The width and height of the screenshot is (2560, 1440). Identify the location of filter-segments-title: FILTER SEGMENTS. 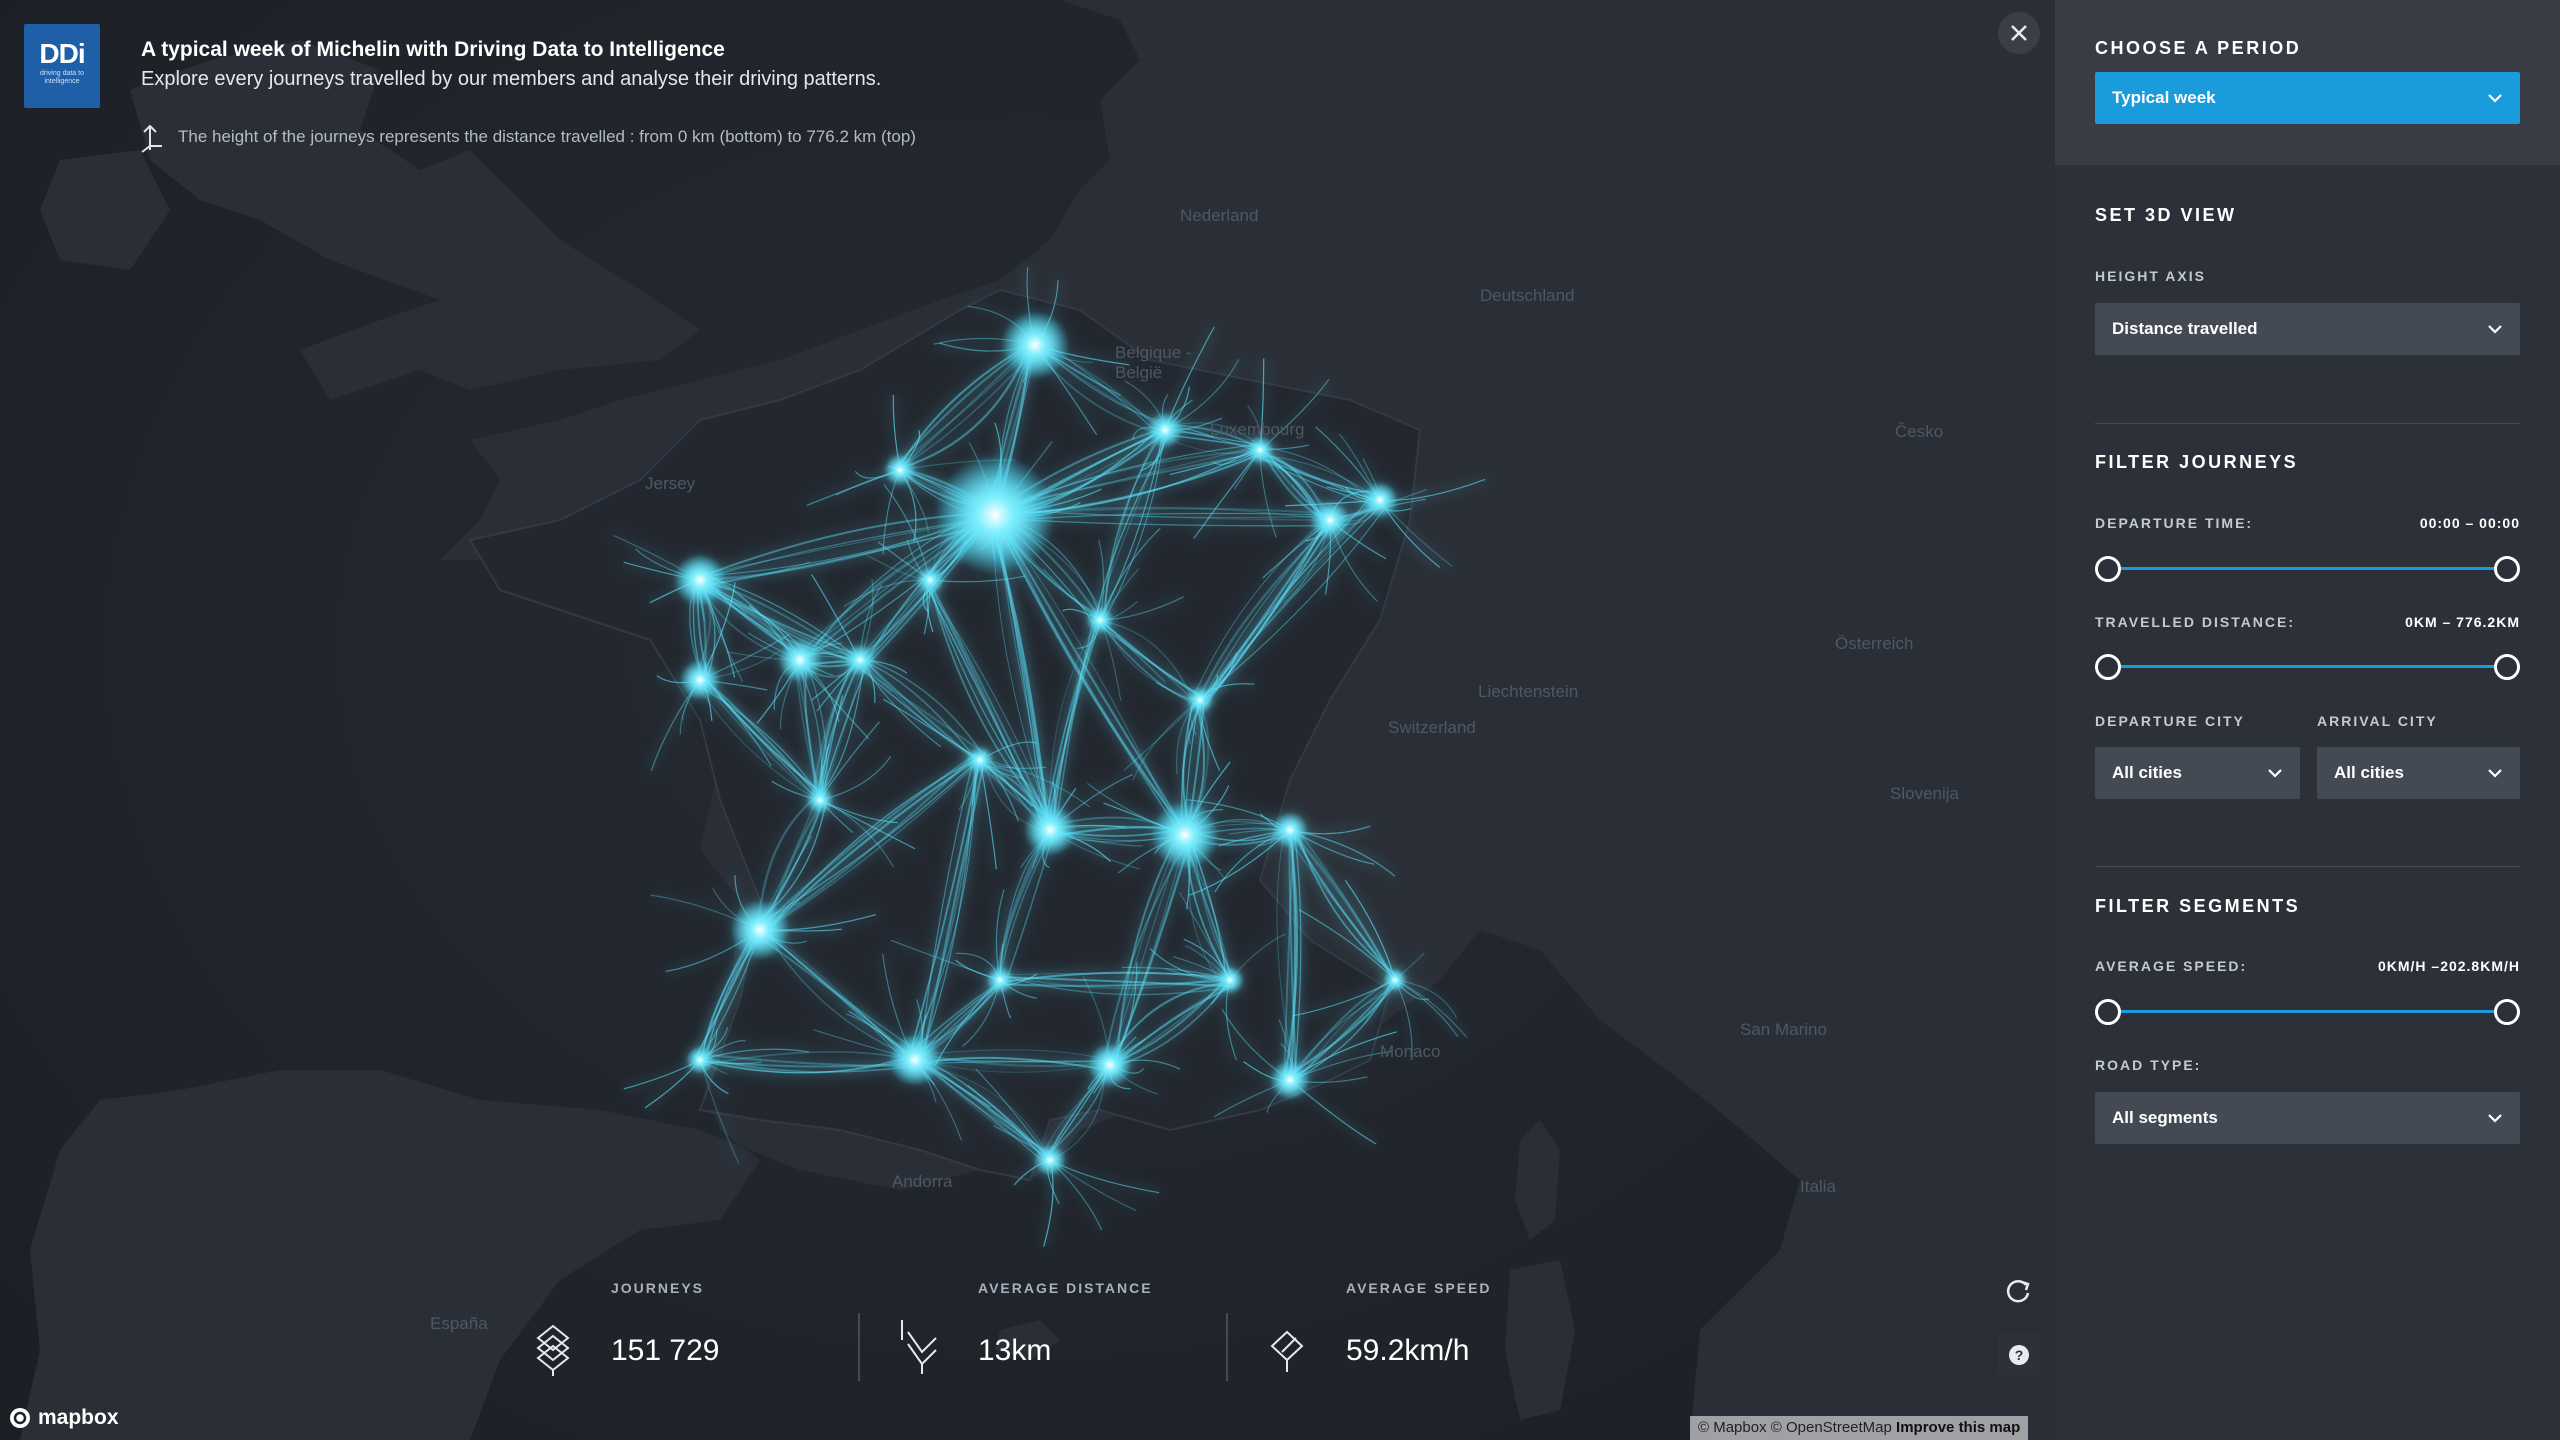
(2198, 906).